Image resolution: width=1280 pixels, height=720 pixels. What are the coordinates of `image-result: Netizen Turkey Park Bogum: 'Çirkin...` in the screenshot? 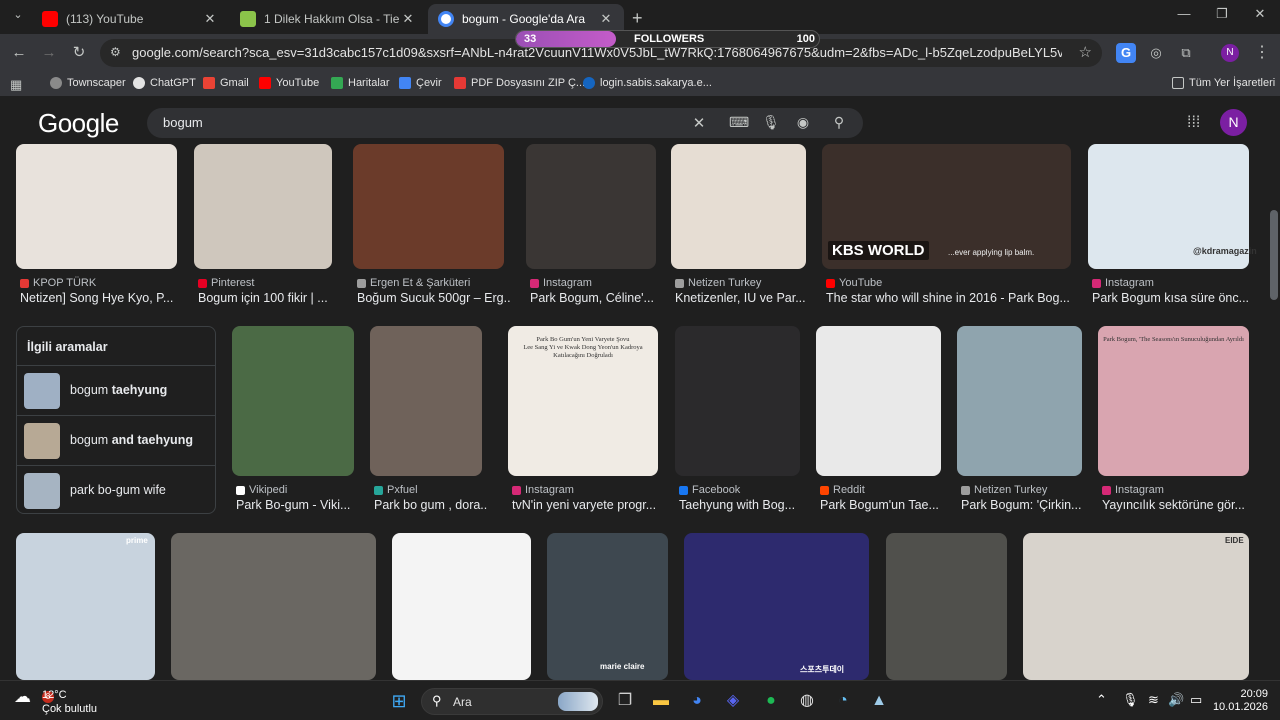 It's located at (1019, 421).